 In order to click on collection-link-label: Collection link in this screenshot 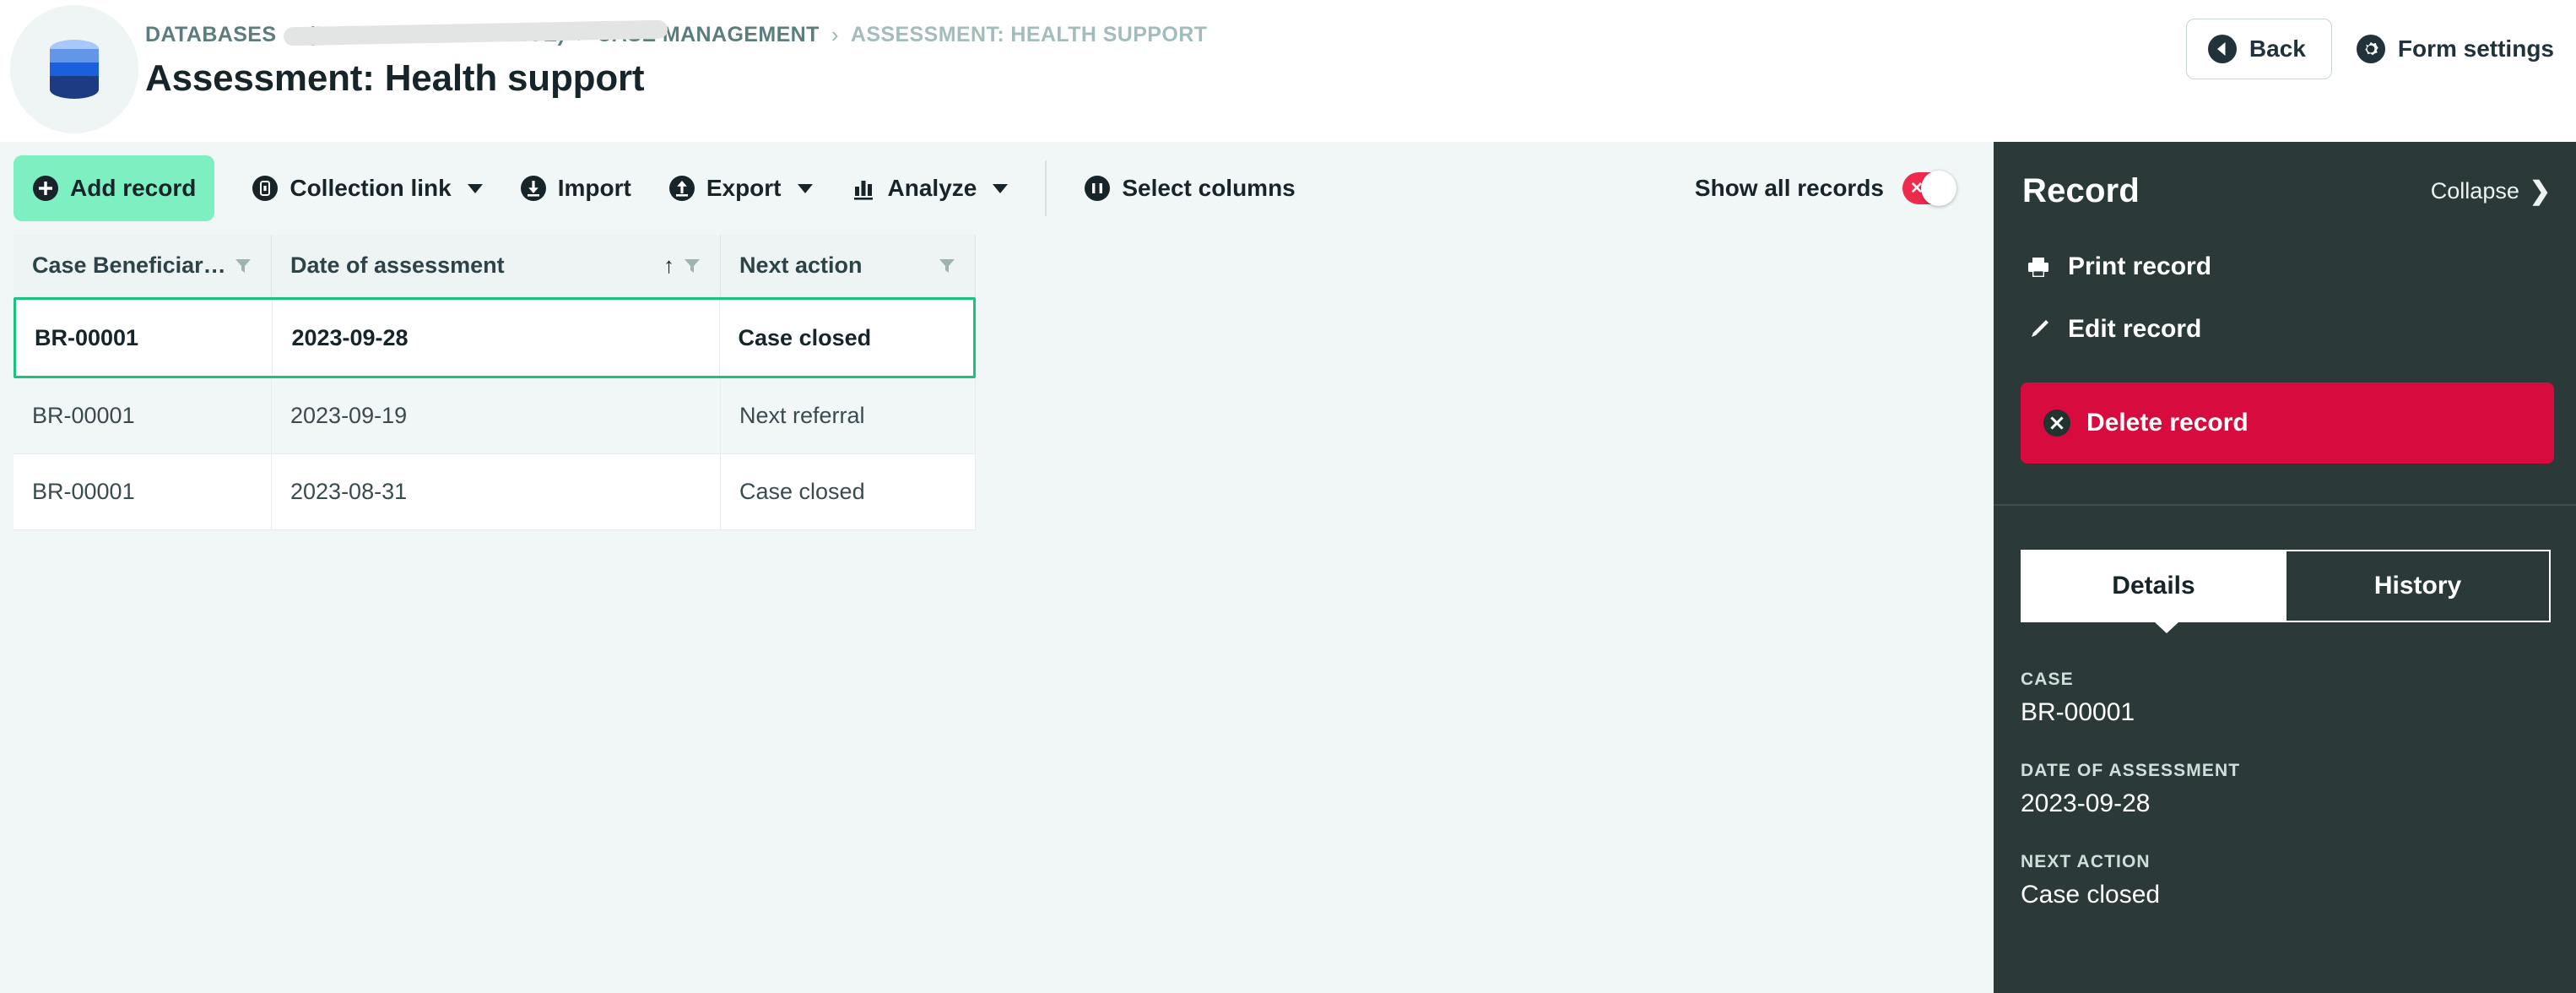, I will do `click(371, 188)`.